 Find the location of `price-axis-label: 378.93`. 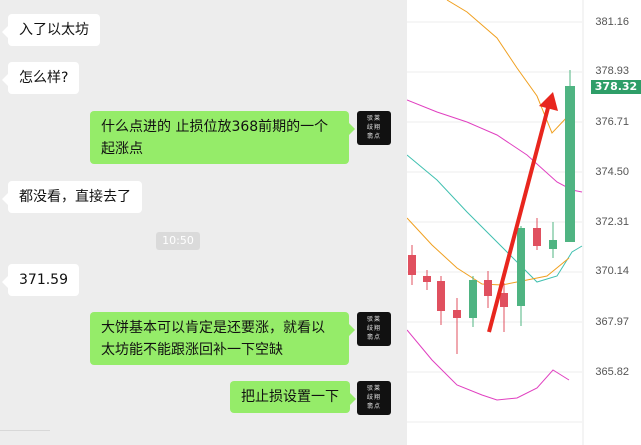

price-axis-label: 378.93 is located at coordinates (612, 71).